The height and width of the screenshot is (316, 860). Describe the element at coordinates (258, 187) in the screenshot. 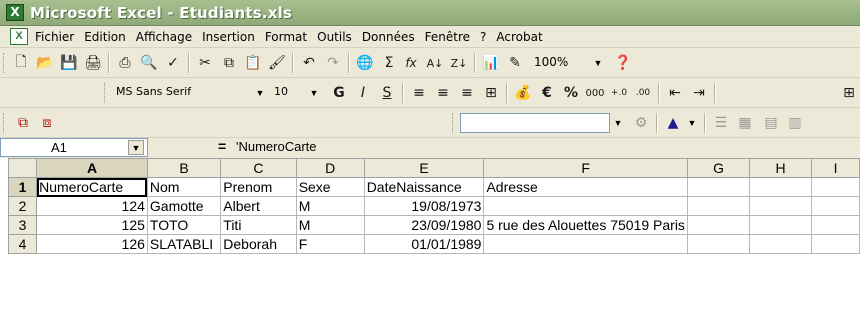

I see `cell-C1: Prenom` at that location.